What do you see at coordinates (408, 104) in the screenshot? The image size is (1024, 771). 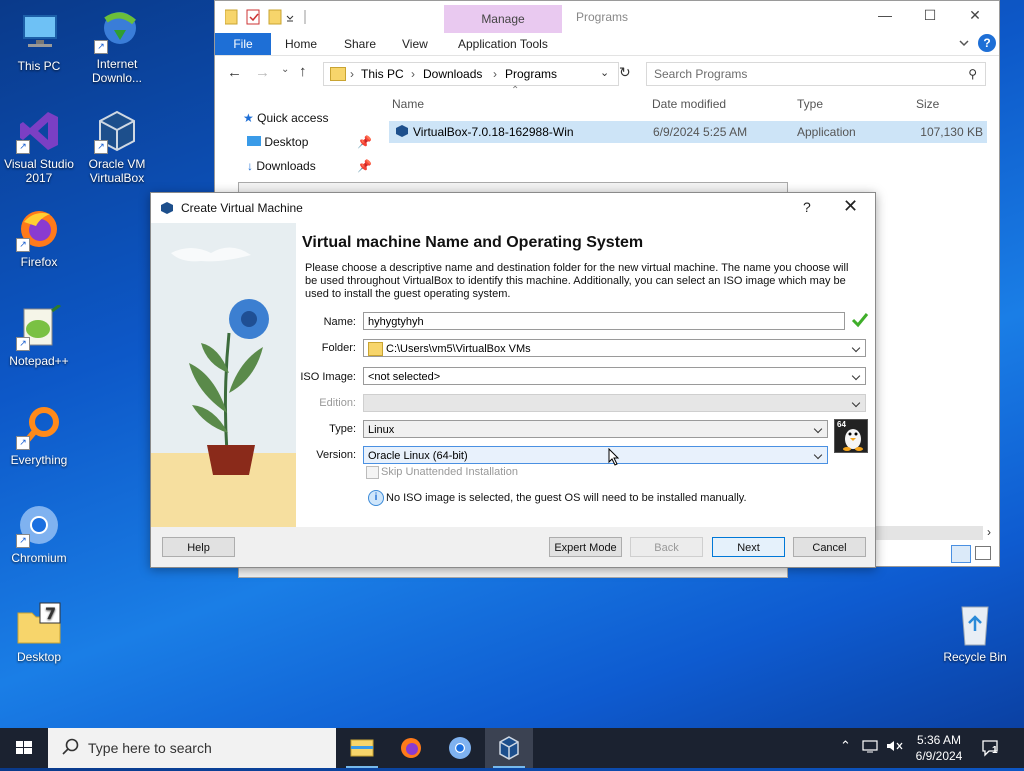 I see `column-header-name: Name` at bounding box center [408, 104].